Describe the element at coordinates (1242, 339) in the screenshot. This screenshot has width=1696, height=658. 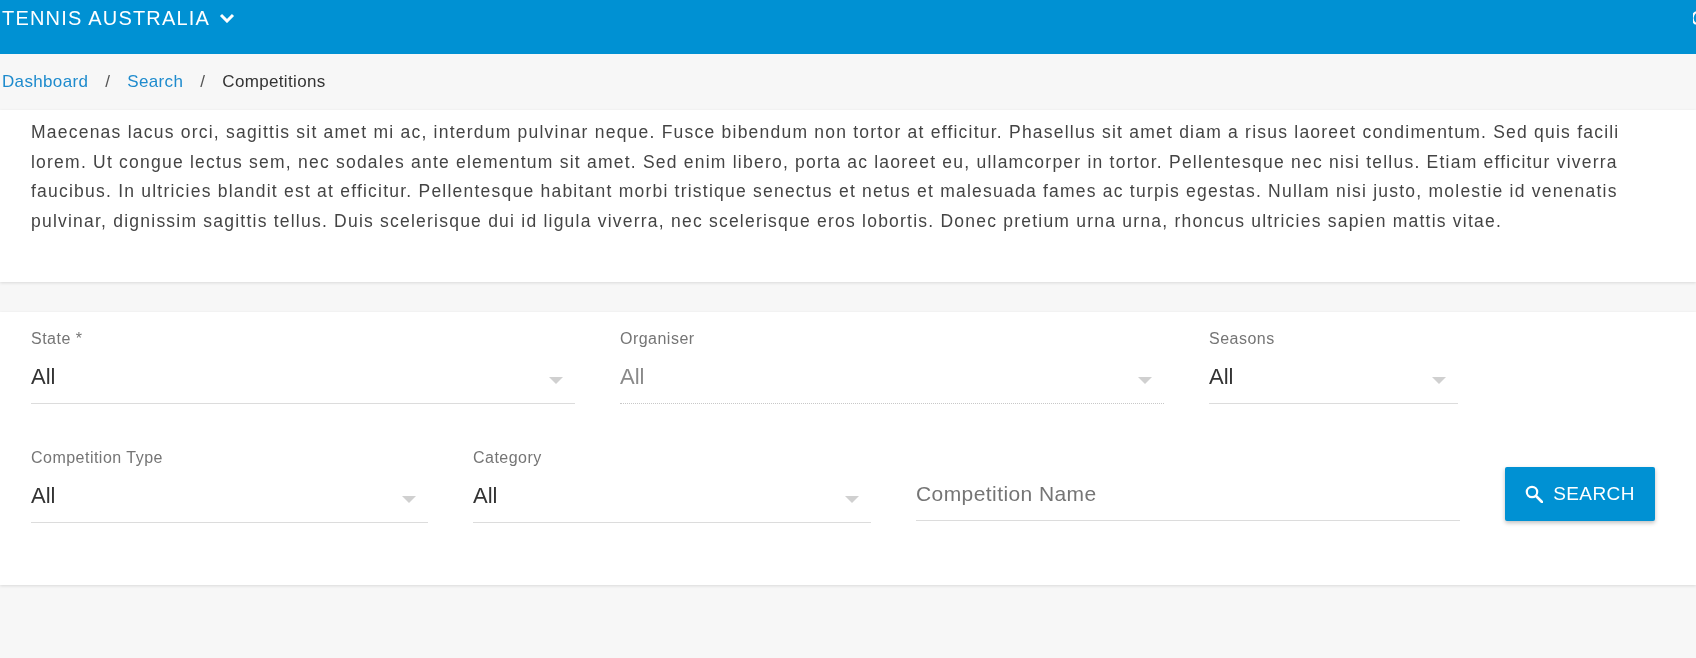
I see `field-label: Seasons` at that location.